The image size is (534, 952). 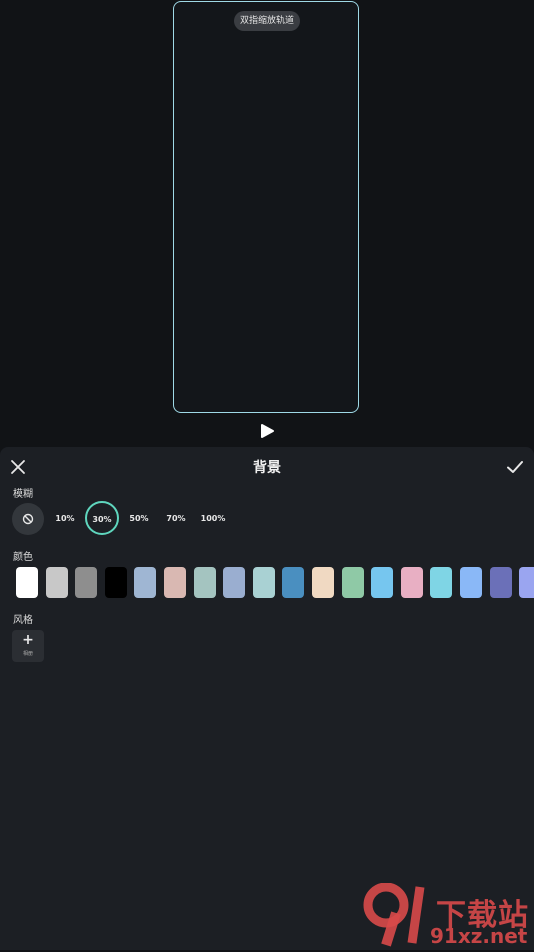 I want to click on pinch-zoom-hint: 双指缩放轨道, so click(x=267, y=21).